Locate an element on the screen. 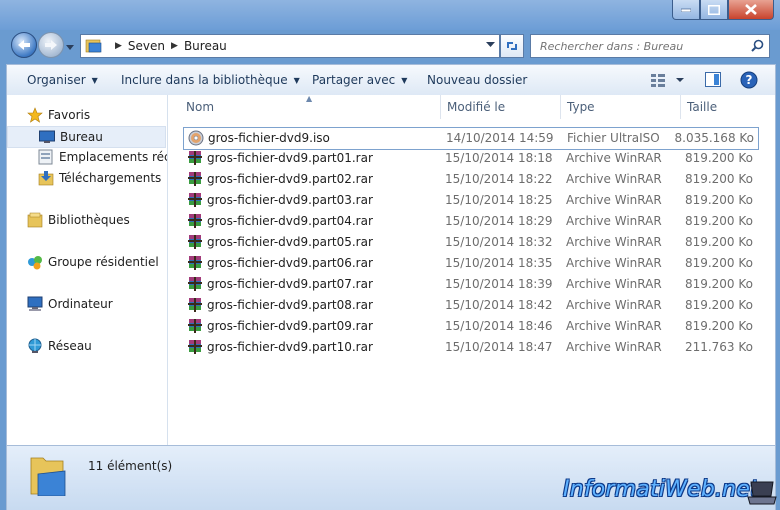 This screenshot has height=510, width=780. help-icon: ? is located at coordinates (749, 80).